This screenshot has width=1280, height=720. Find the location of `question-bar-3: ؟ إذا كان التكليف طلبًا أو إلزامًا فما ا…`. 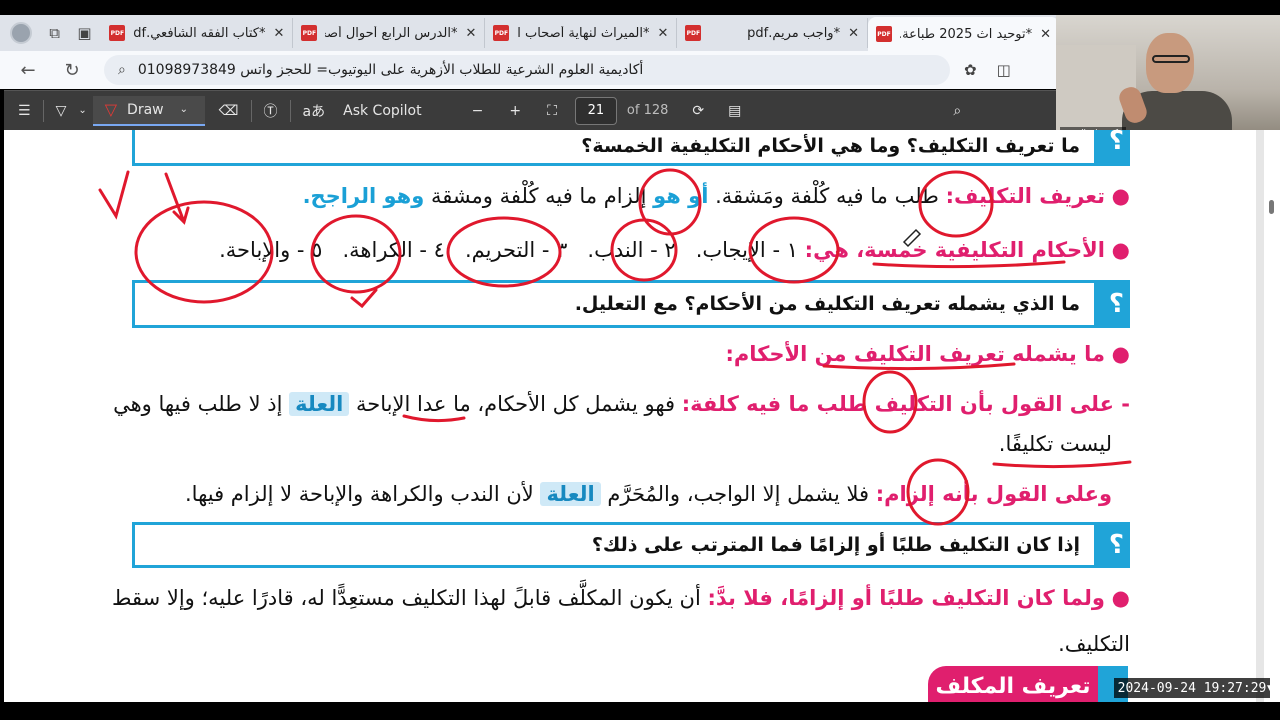

question-bar-3: ؟ إذا كان التكليف طلبًا أو إلزامًا فما ا… is located at coordinates (631, 545).